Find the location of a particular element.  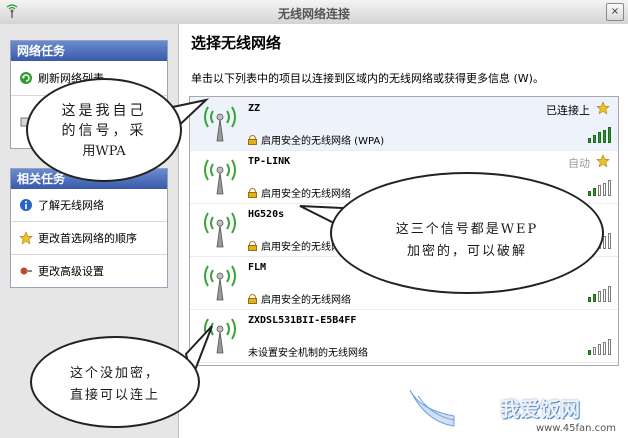

learn-wireless-label: 了解无线网络 is located at coordinates (71, 205).